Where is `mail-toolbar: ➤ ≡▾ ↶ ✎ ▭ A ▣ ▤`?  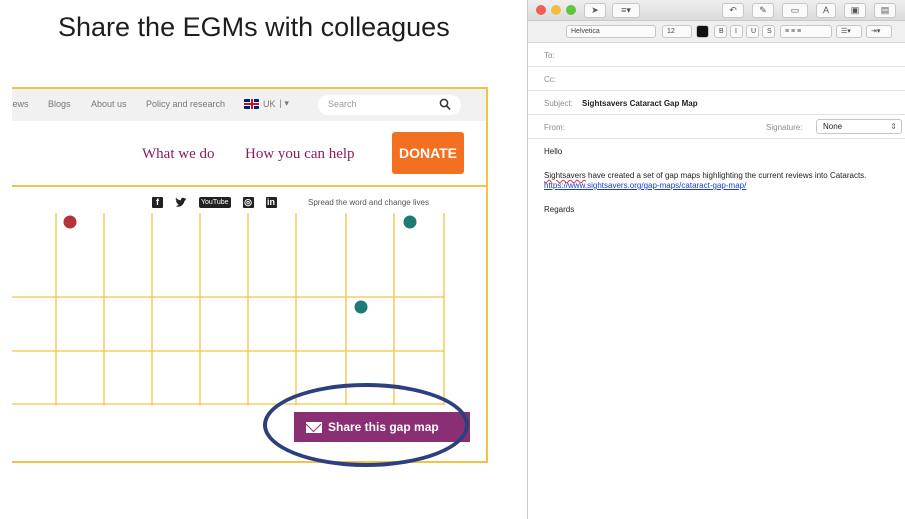 mail-toolbar: ➤ ≡▾ ↶ ✎ ▭ A ▣ ▤ is located at coordinates (716, 10).